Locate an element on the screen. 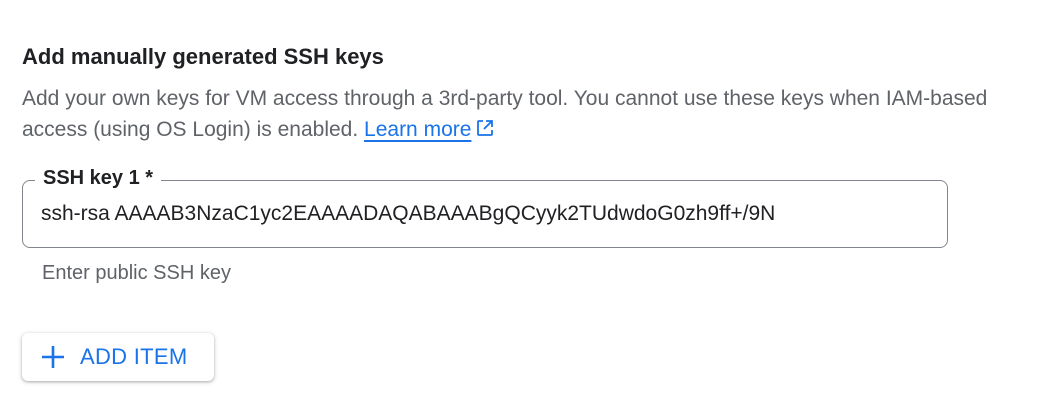 The width and height of the screenshot is (1052, 418). ssh-key-field-label: SSH key 1 * is located at coordinates (98, 178).